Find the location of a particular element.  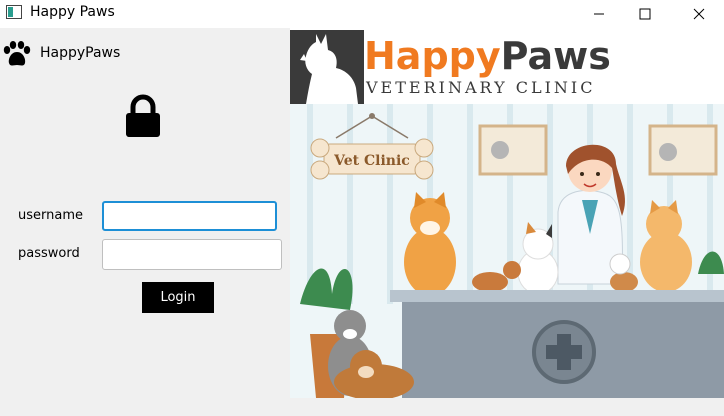

window-title: Happy Paws is located at coordinates (72, 12).